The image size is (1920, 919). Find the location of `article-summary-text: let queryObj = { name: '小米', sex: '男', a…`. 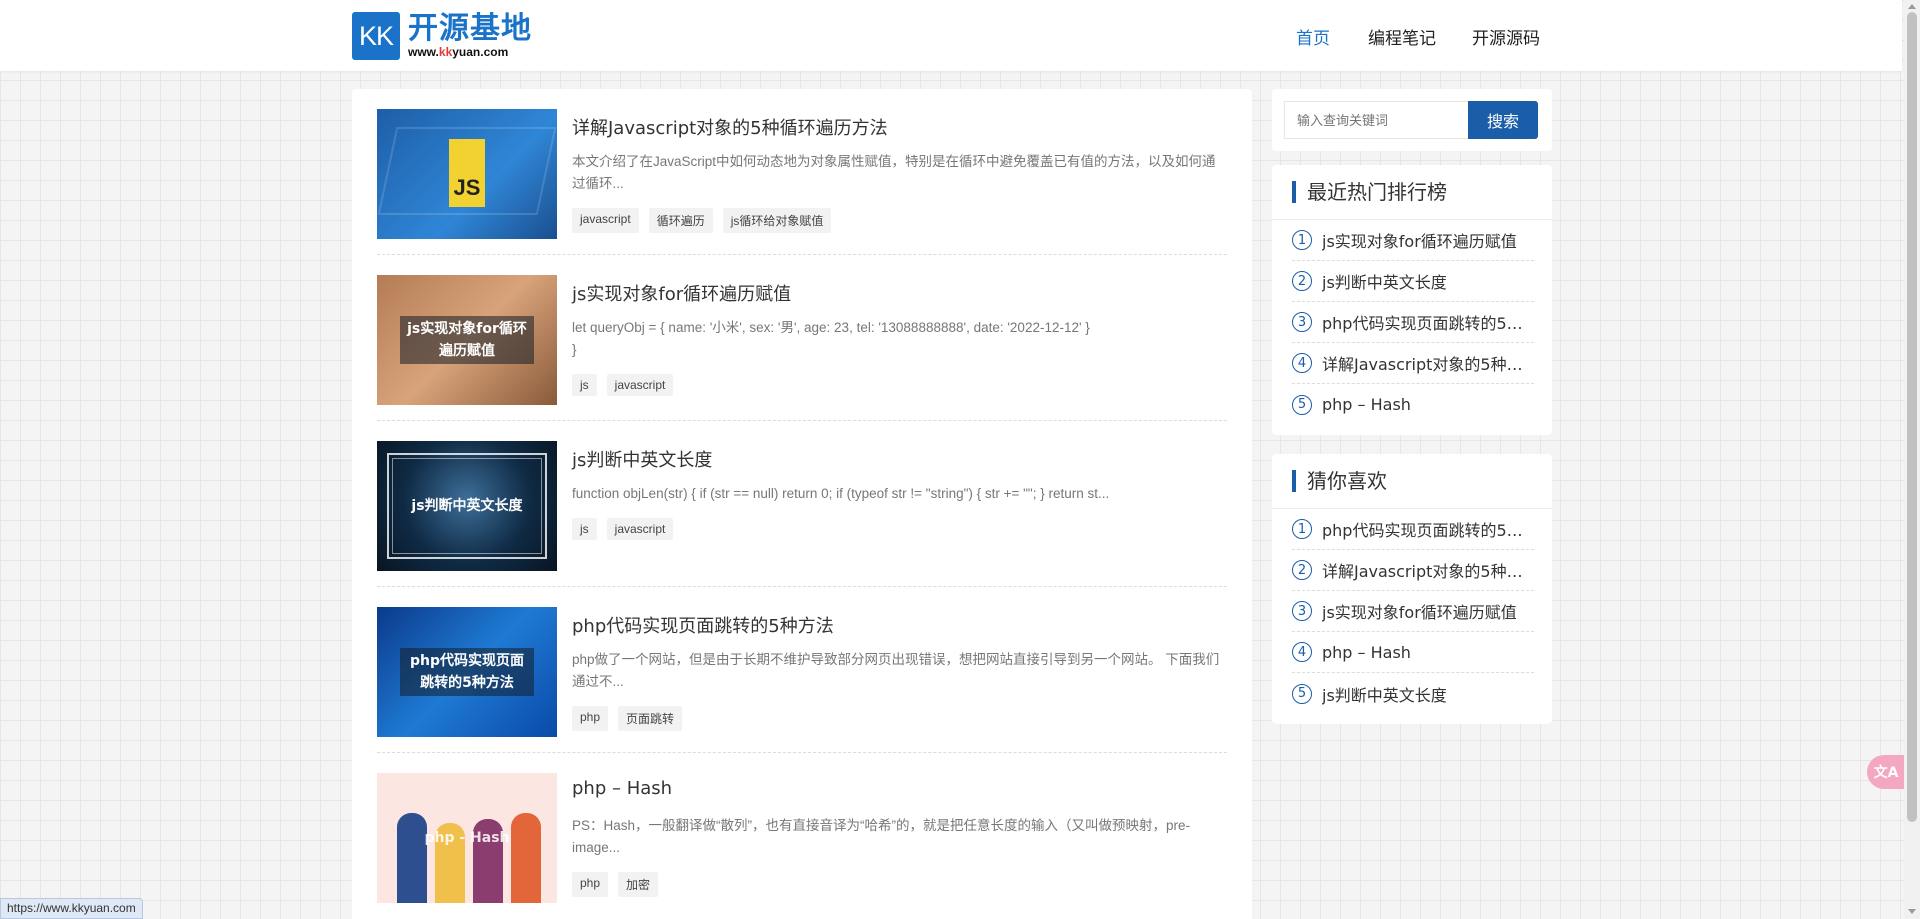

article-summary-text: let queryObj = { name: '小米', sex: '男', a… is located at coordinates (831, 327).